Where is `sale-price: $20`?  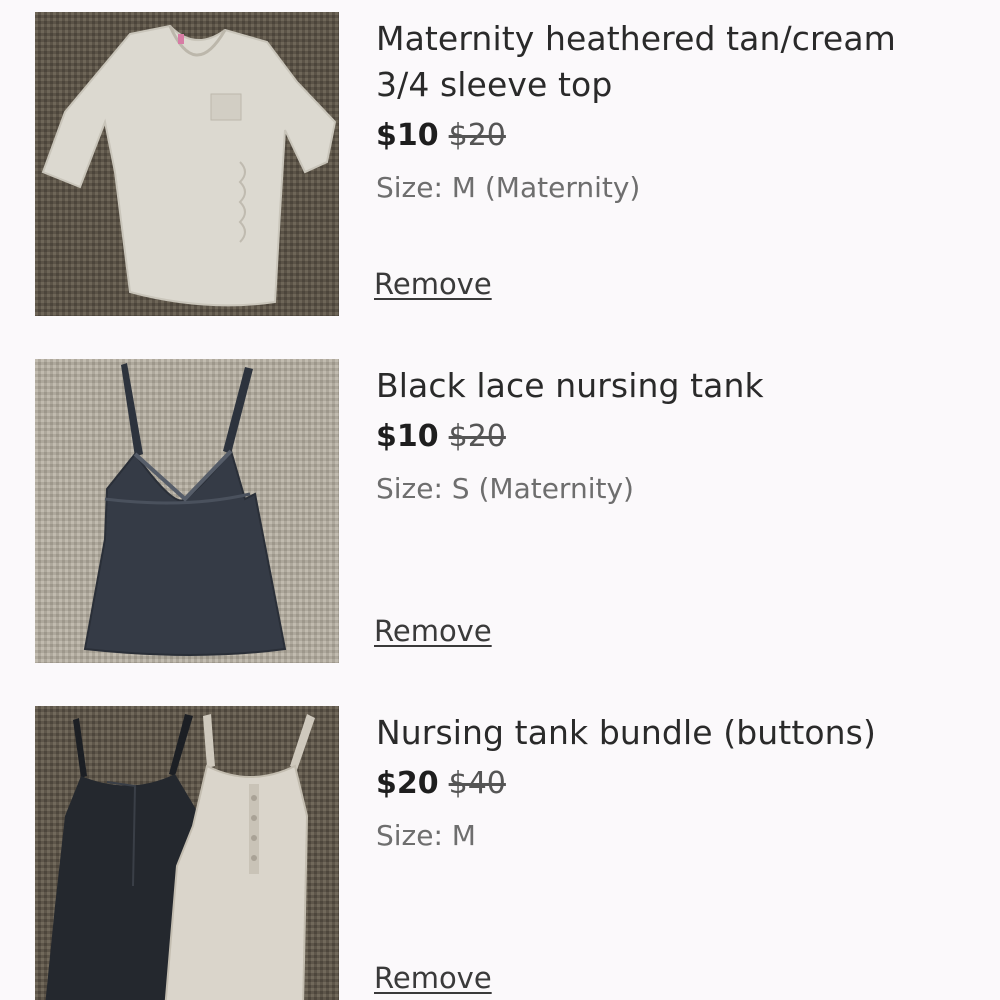 sale-price: $20 is located at coordinates (407, 783).